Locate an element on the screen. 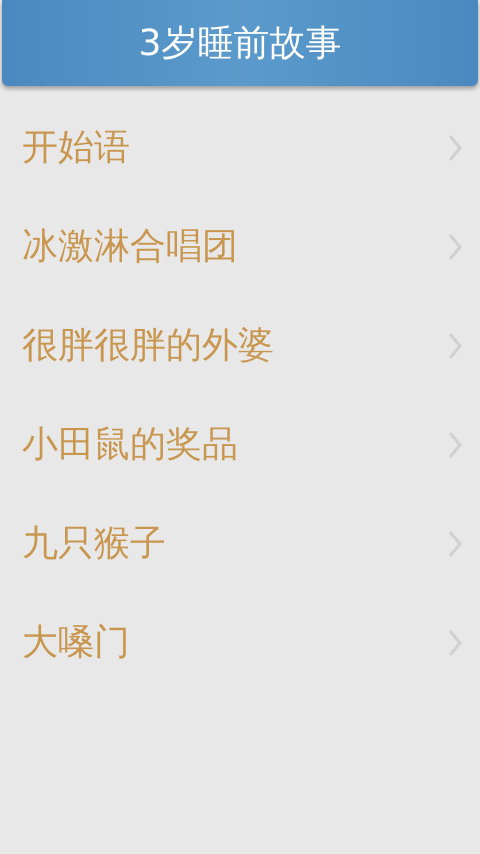 Image resolution: width=480 pixels, height=854 pixels. story-item: 很胖很胖的外婆 is located at coordinates (240, 345).